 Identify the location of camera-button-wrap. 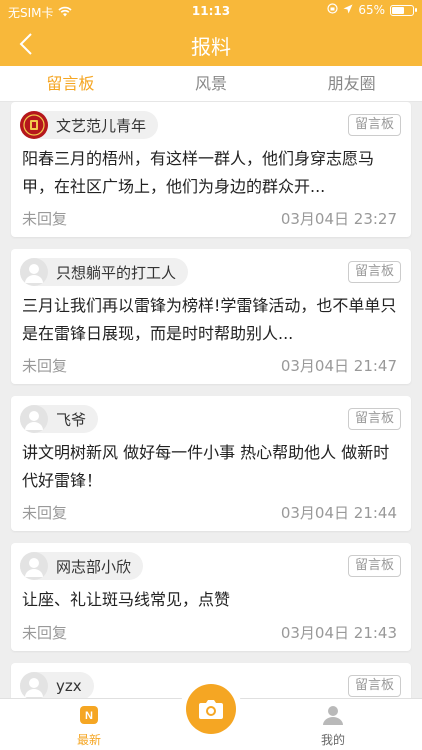
(211, 709).